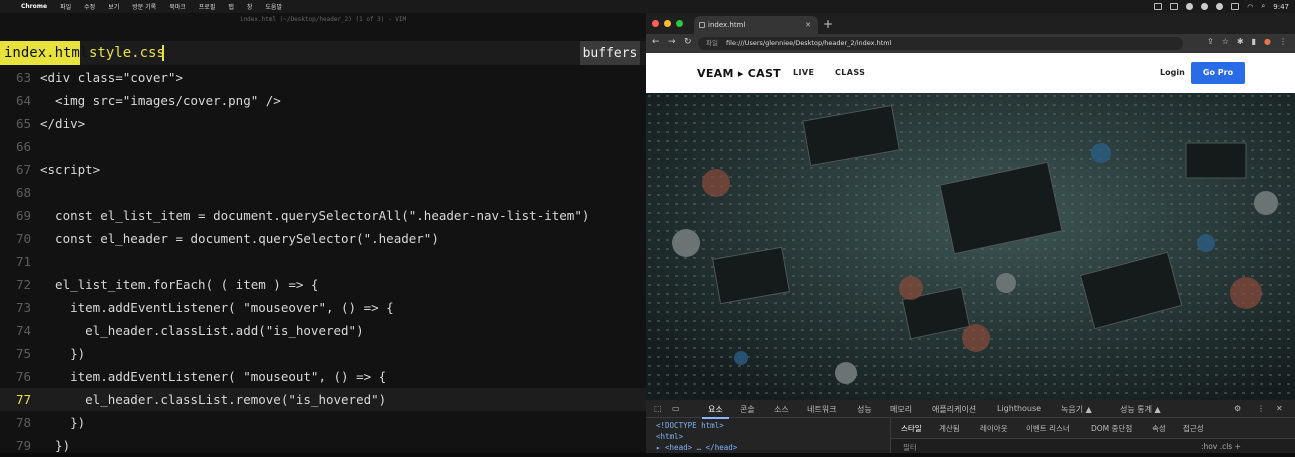 This screenshot has width=1295, height=457. I want to click on code-text: <script>, so click(70, 169).